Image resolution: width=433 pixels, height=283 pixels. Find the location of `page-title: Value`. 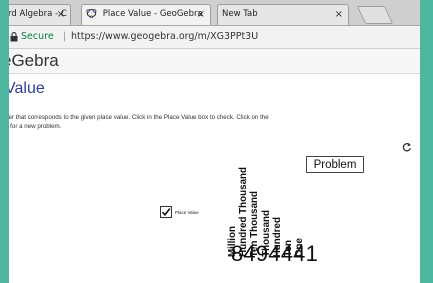

page-title: Value is located at coordinates (27, 88).